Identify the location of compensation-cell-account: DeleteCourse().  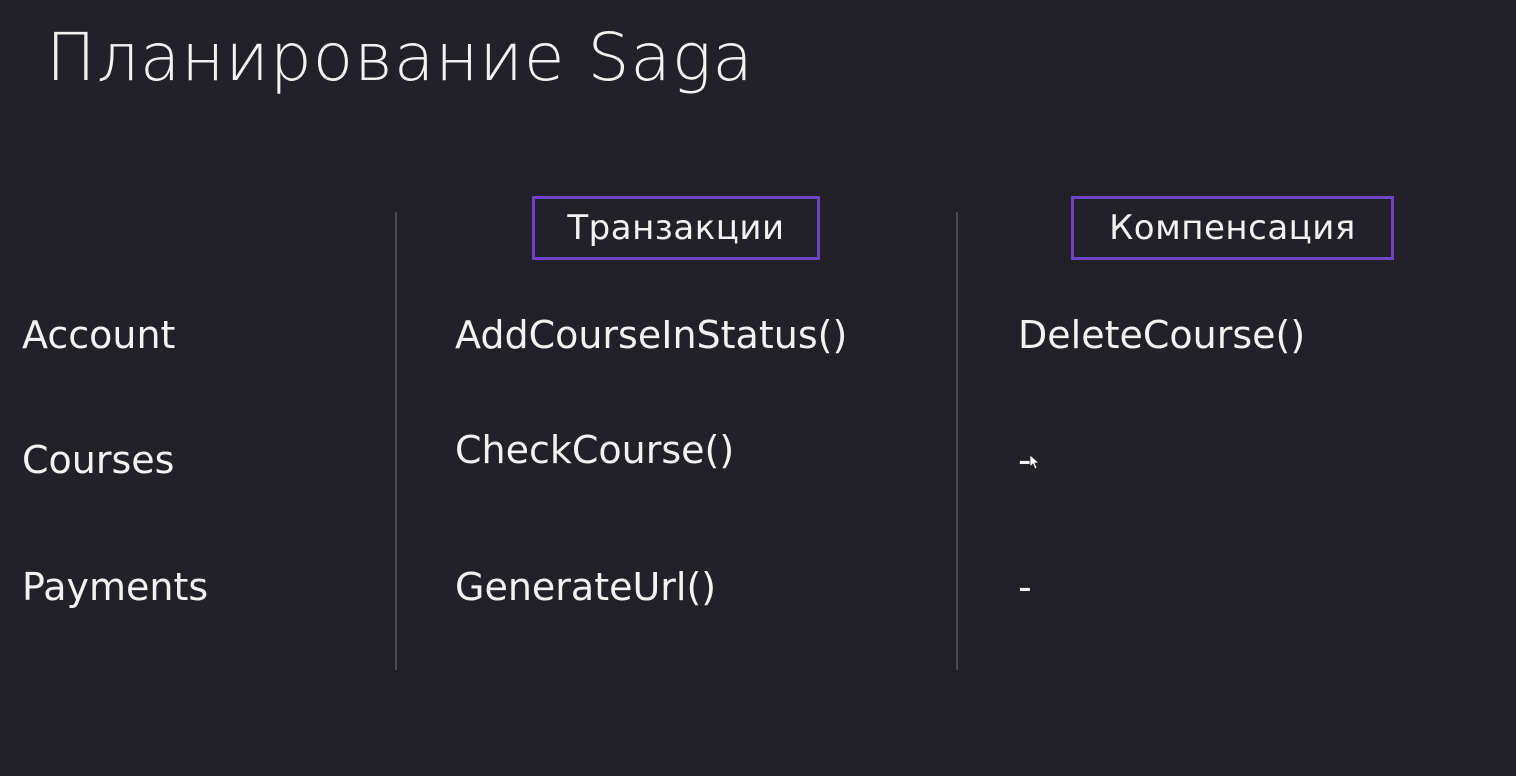
(1162, 335).